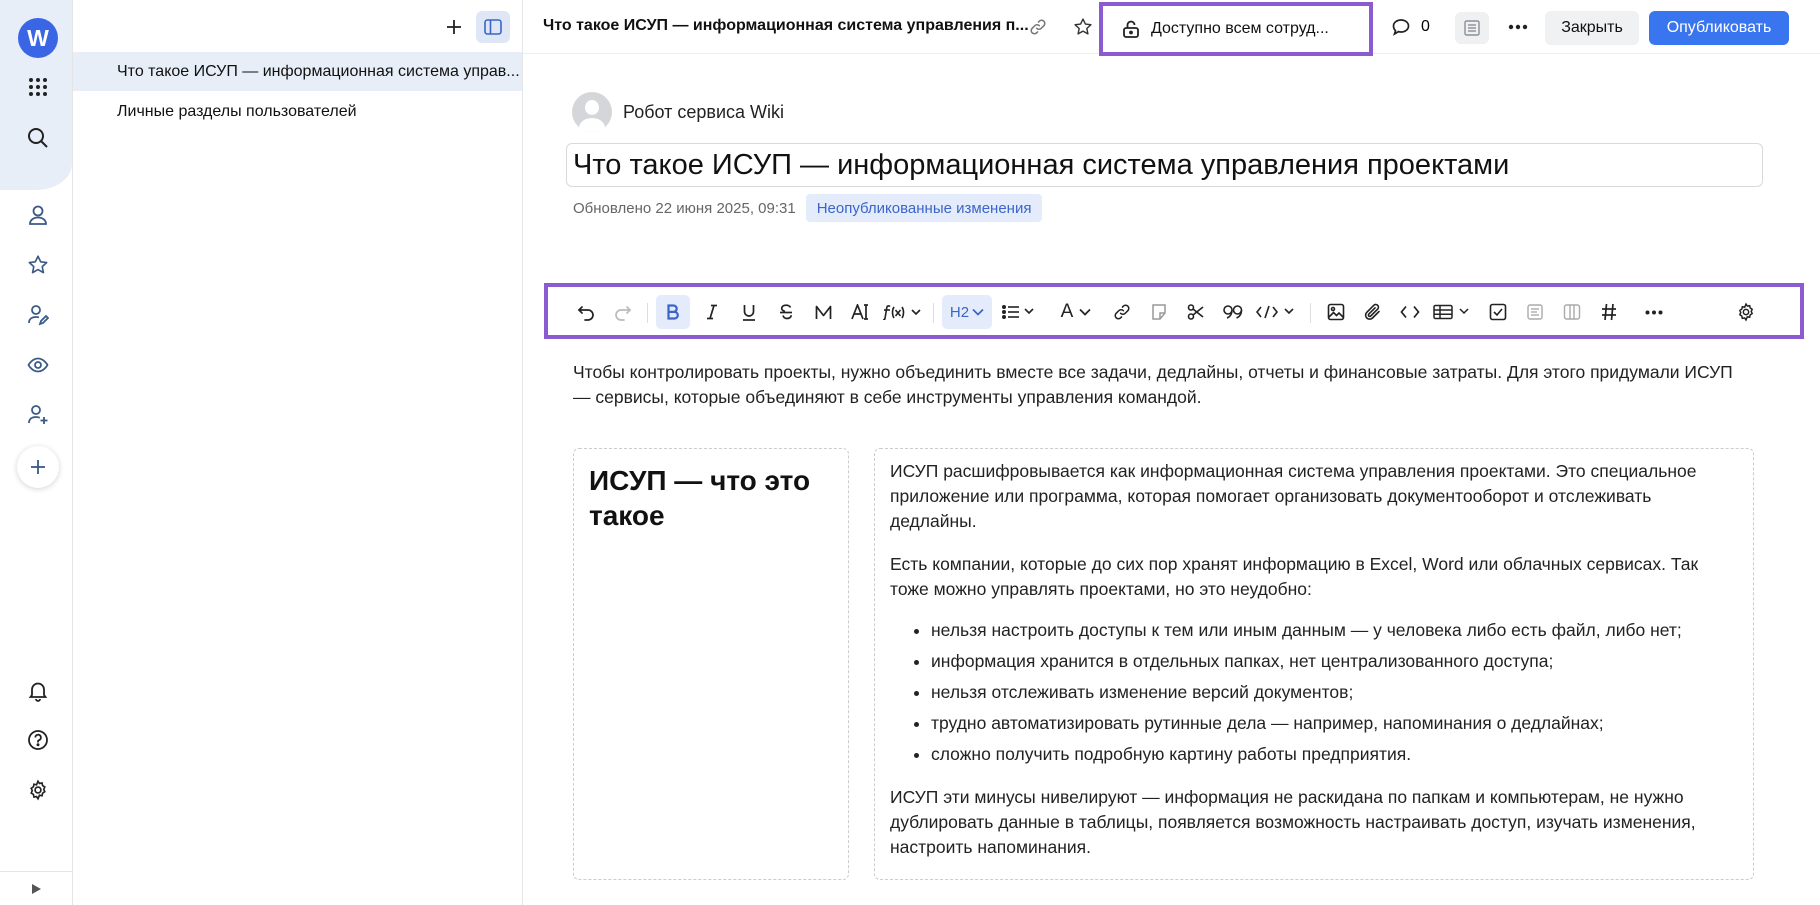 The image size is (1820, 905). What do you see at coordinates (38, 691) in the screenshot?
I see `bell-icon` at bounding box center [38, 691].